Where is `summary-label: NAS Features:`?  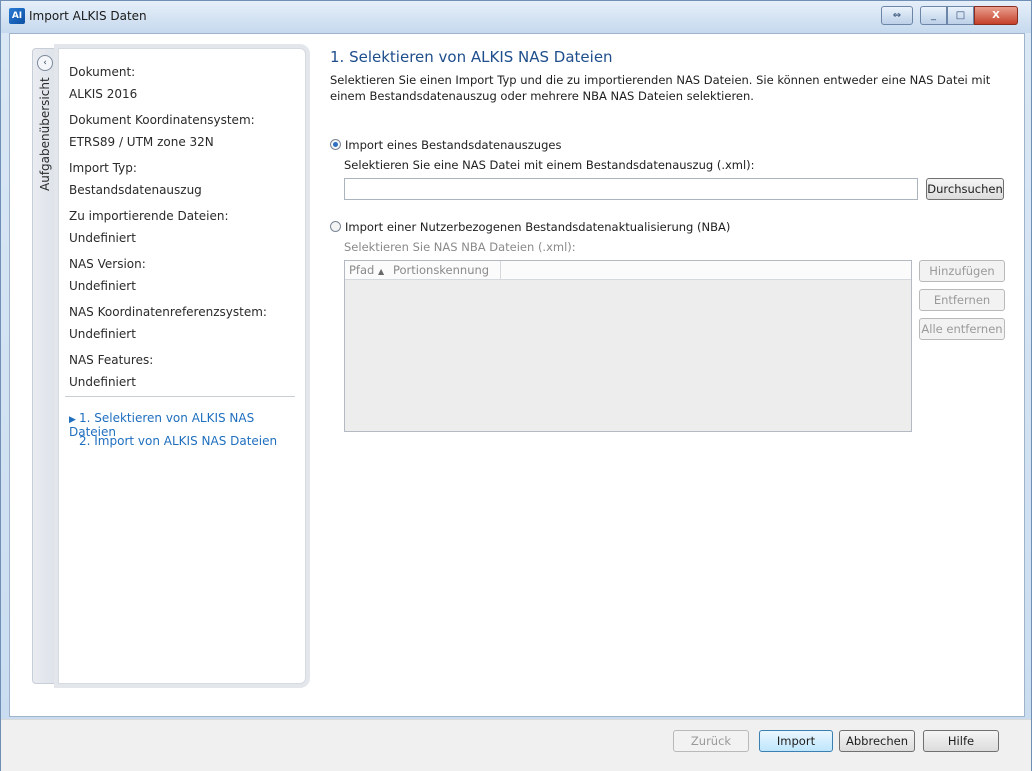 summary-label: NAS Features: is located at coordinates (111, 360).